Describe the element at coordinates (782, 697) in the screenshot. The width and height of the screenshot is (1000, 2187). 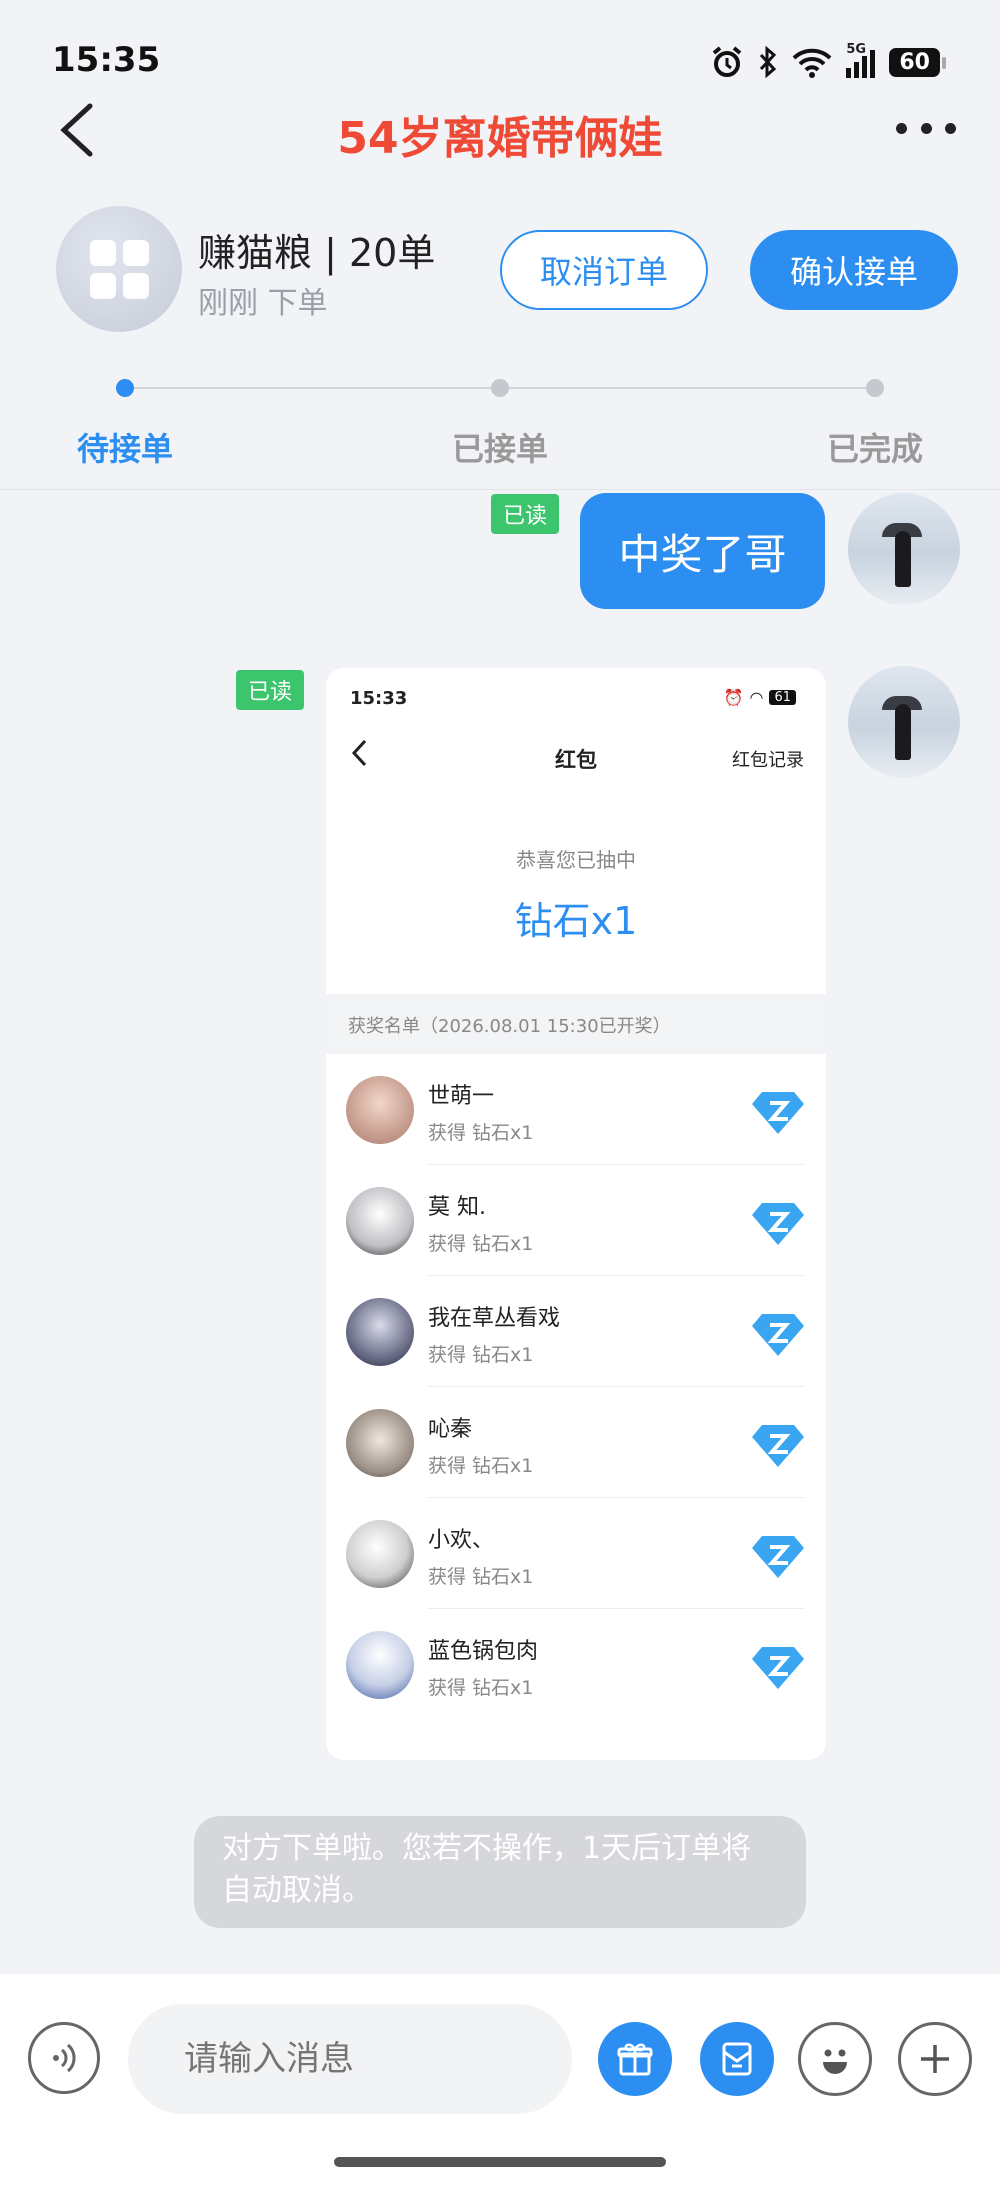
I see `screenshot-battery: 61` at that location.